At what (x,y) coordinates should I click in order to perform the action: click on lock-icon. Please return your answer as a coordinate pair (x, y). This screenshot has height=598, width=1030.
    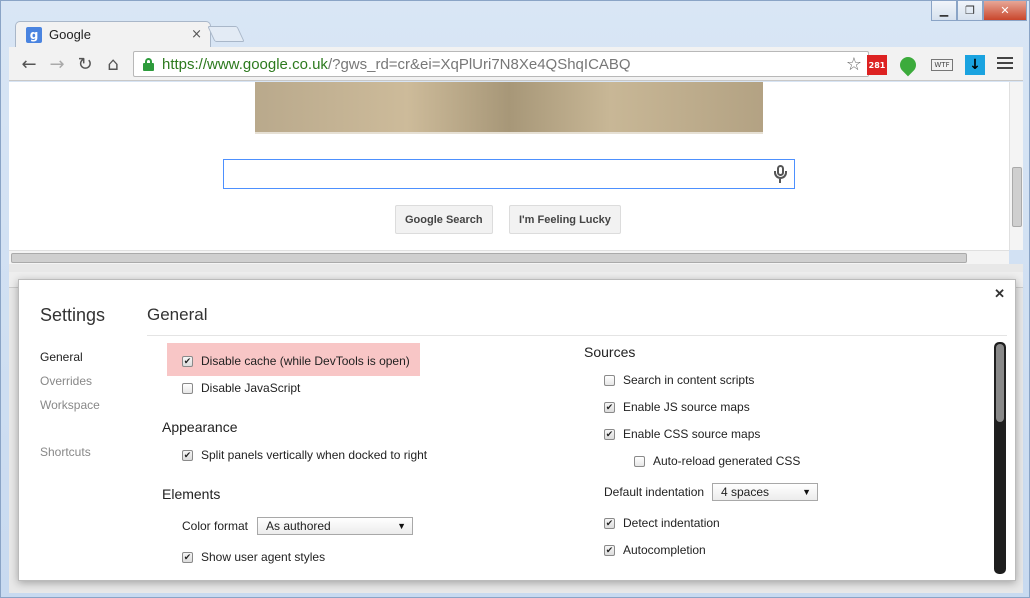
    Looking at the image, I should click on (149, 64).